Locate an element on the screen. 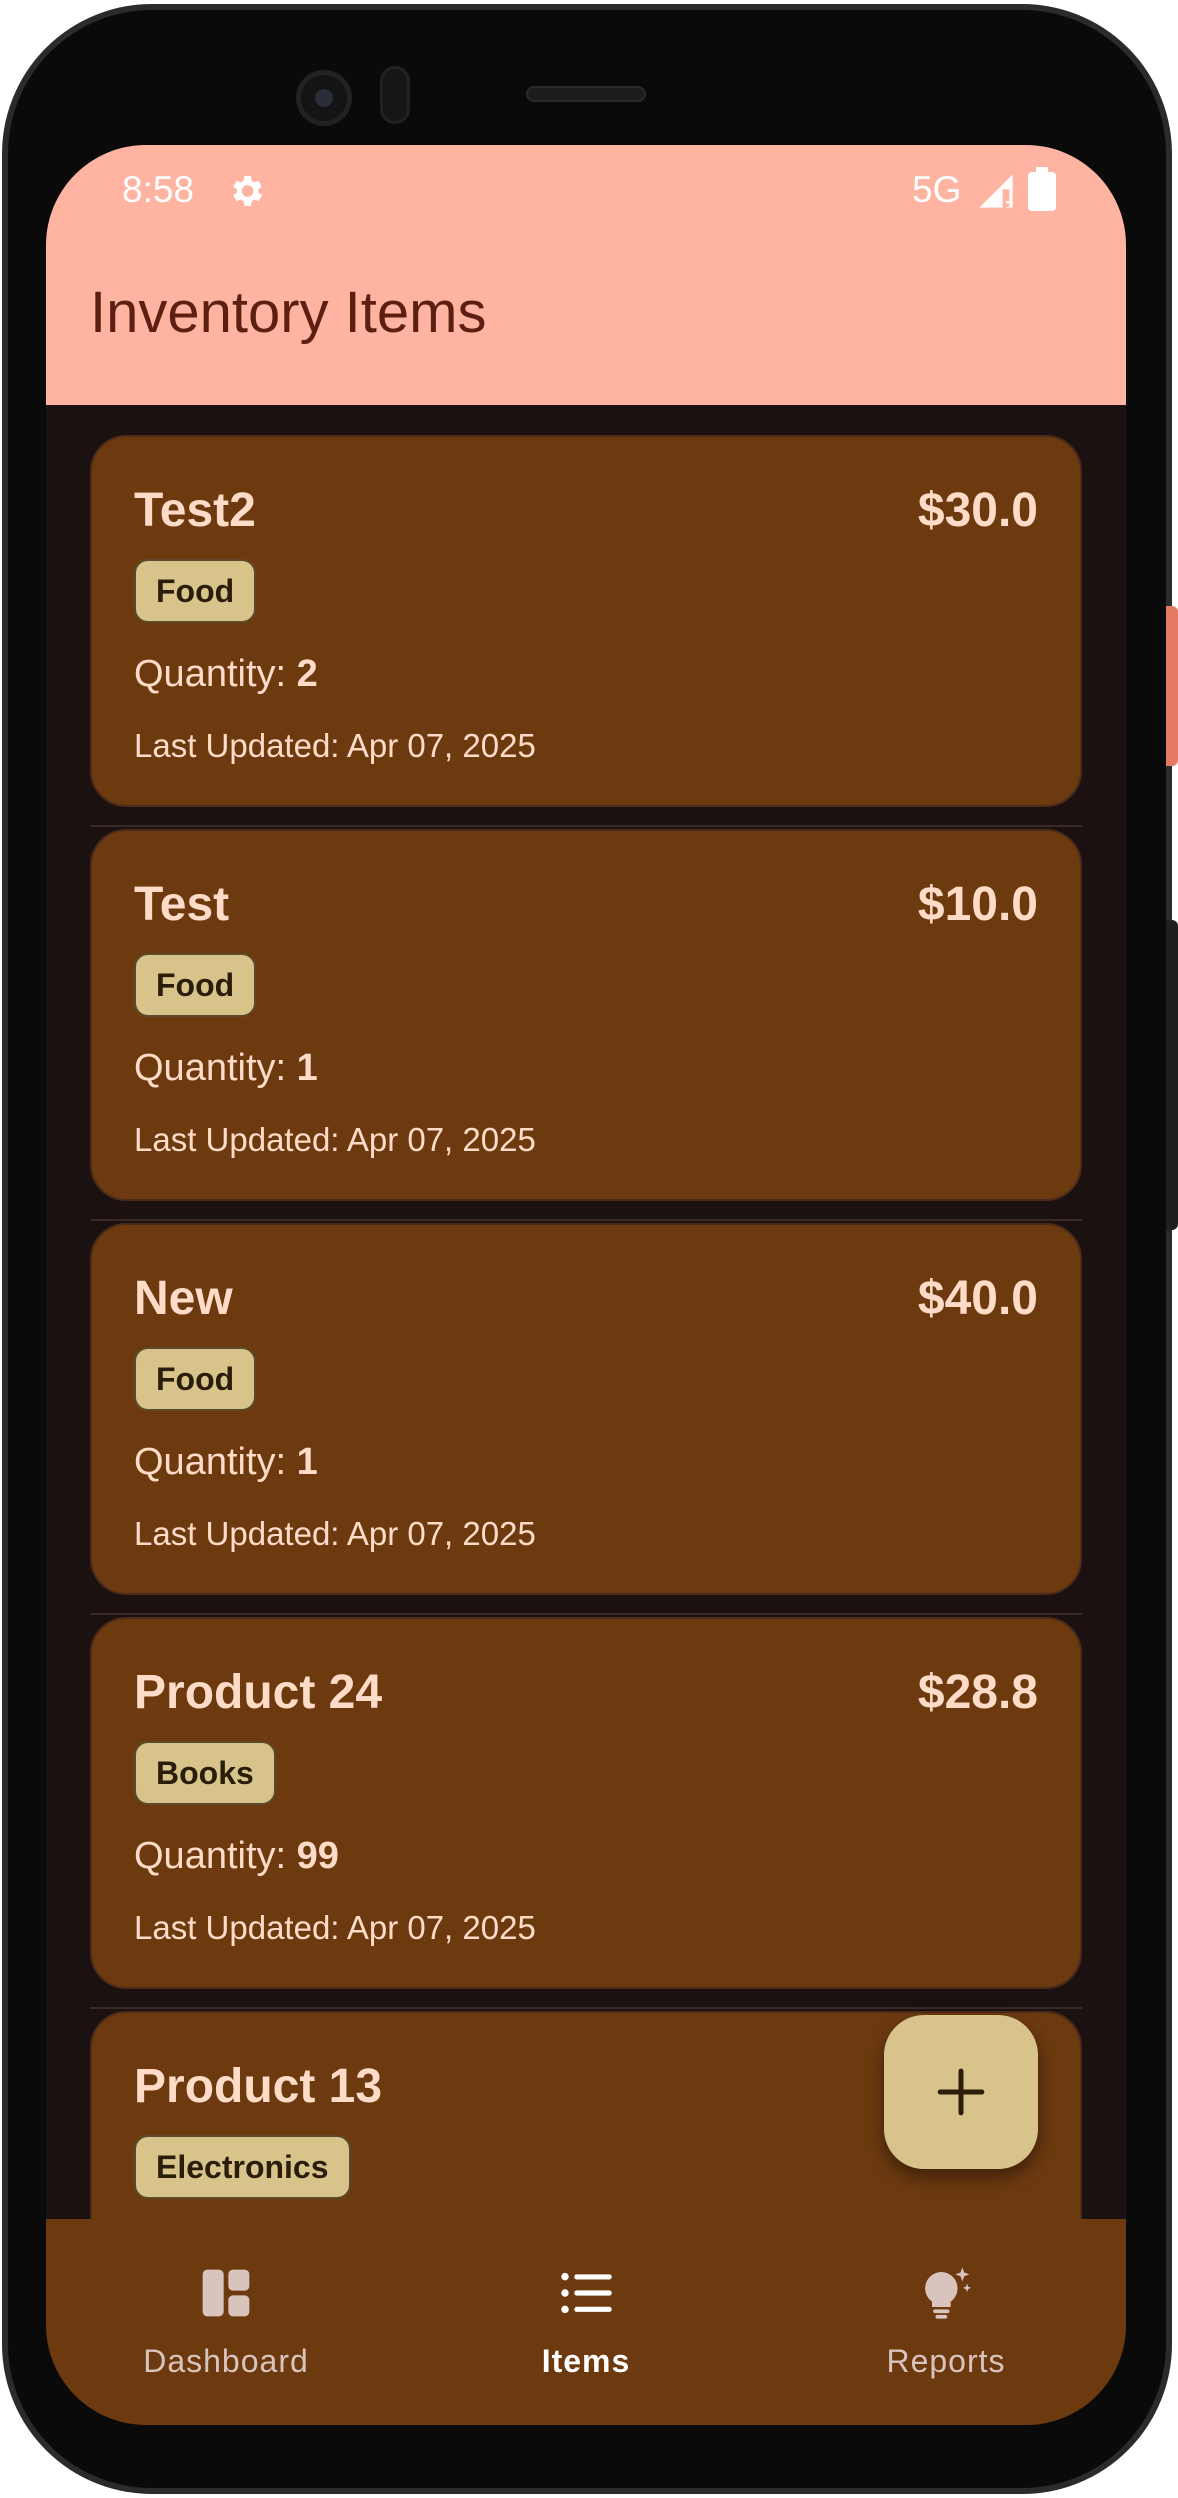  status-bar: 8:58 5G is located at coordinates (586, 190).